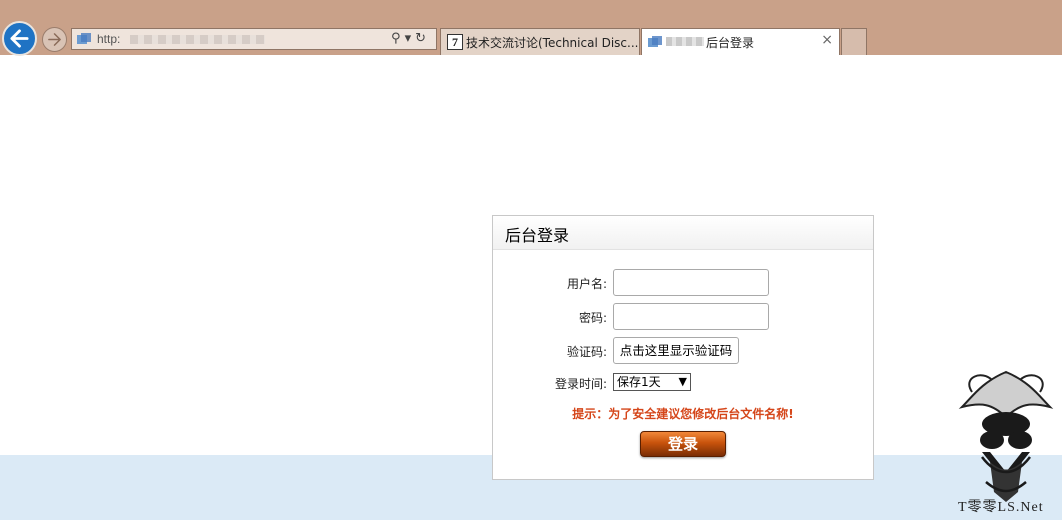 Image resolution: width=1062 pixels, height=520 pixels. Describe the element at coordinates (580, 384) in the screenshot. I see `login-time-label: 登录时间:` at that location.